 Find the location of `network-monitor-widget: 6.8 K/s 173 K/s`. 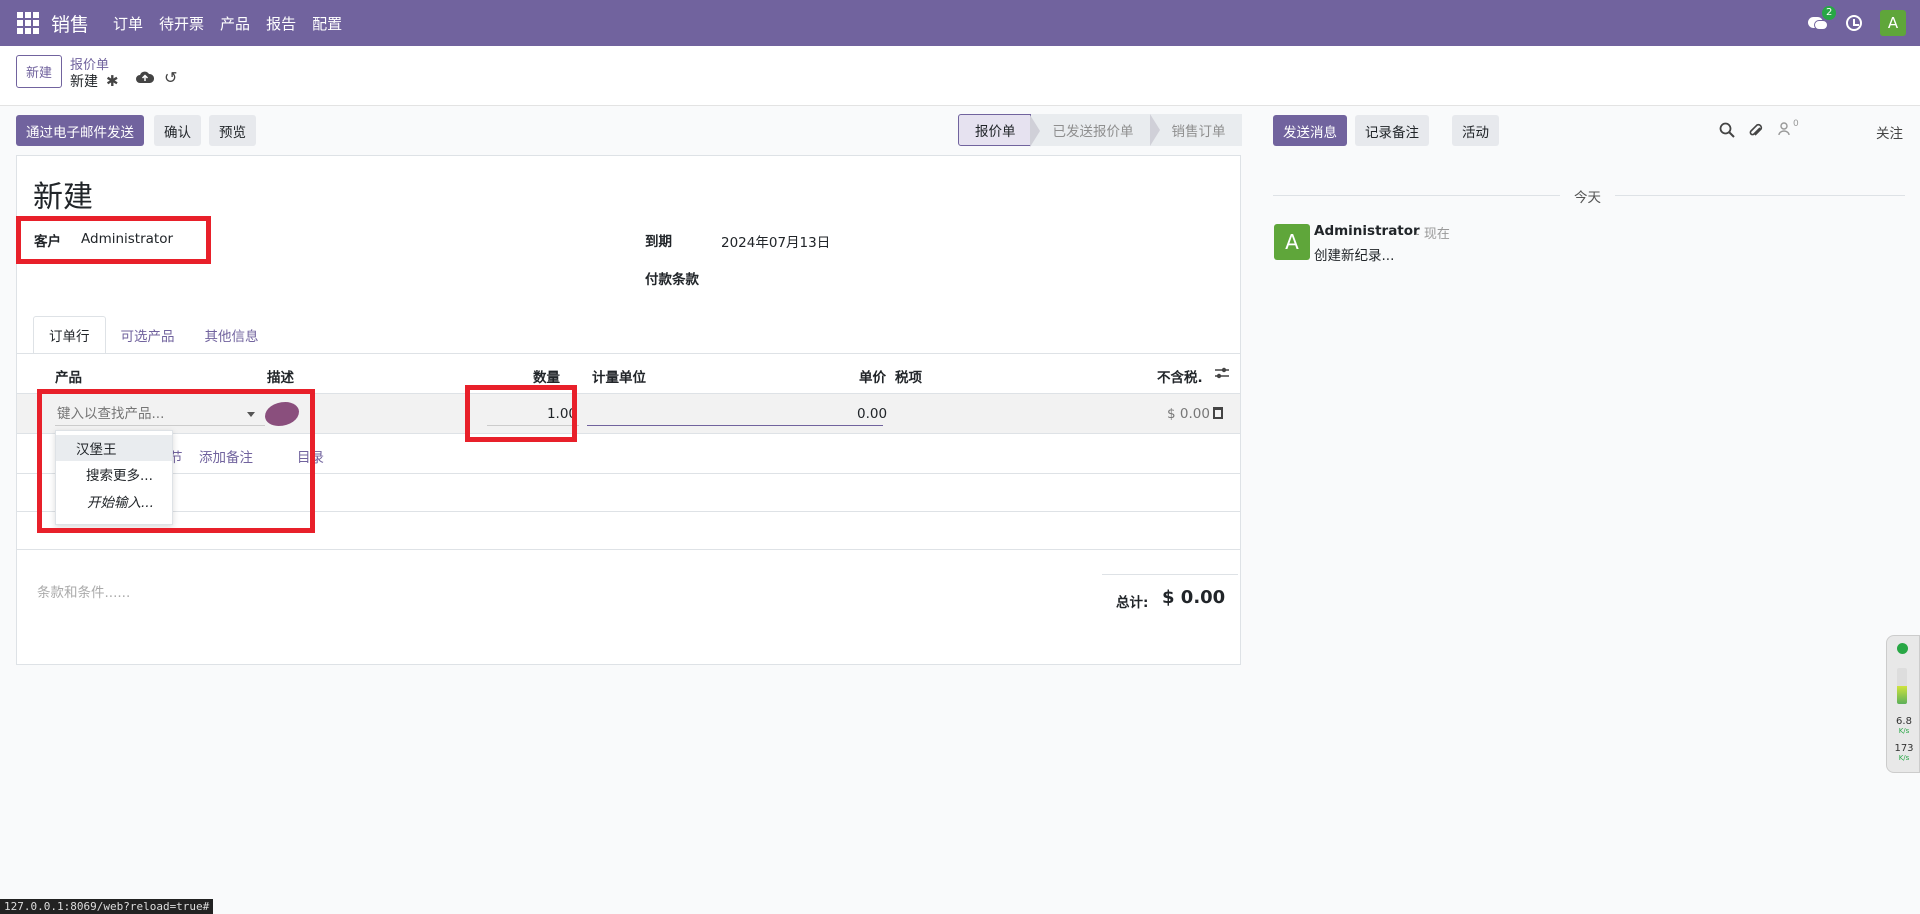

network-monitor-widget: 6.8 K/s 173 K/s is located at coordinates (1903, 704).